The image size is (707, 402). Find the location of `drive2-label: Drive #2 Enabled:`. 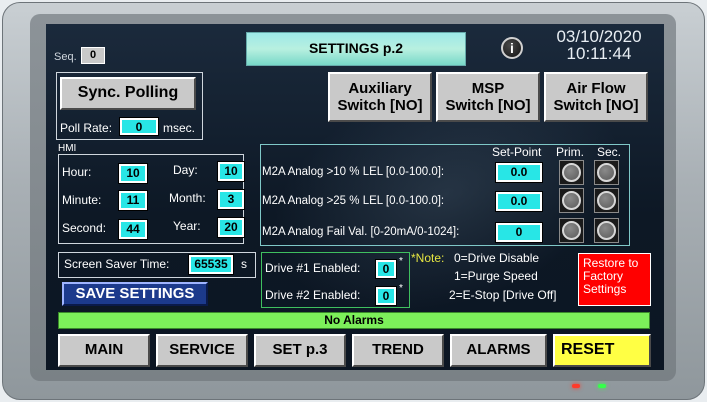

drive2-label: Drive #2 Enabled: is located at coordinates (313, 295).